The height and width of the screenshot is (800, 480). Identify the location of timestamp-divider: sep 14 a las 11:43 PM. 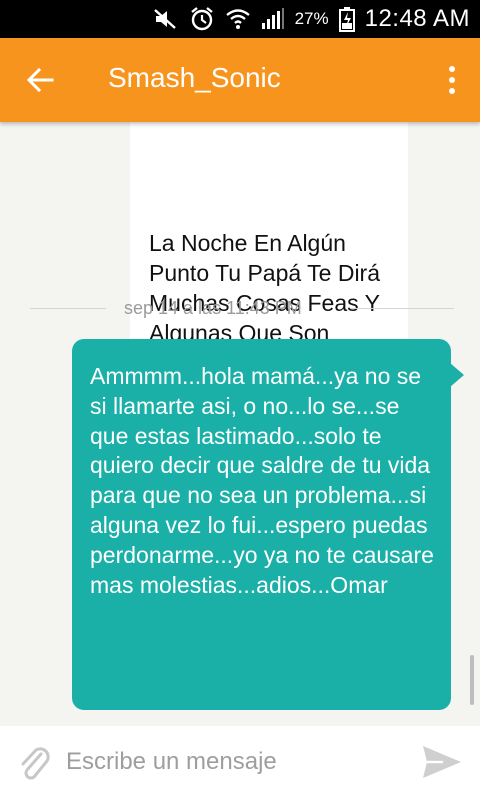
(240, 309).